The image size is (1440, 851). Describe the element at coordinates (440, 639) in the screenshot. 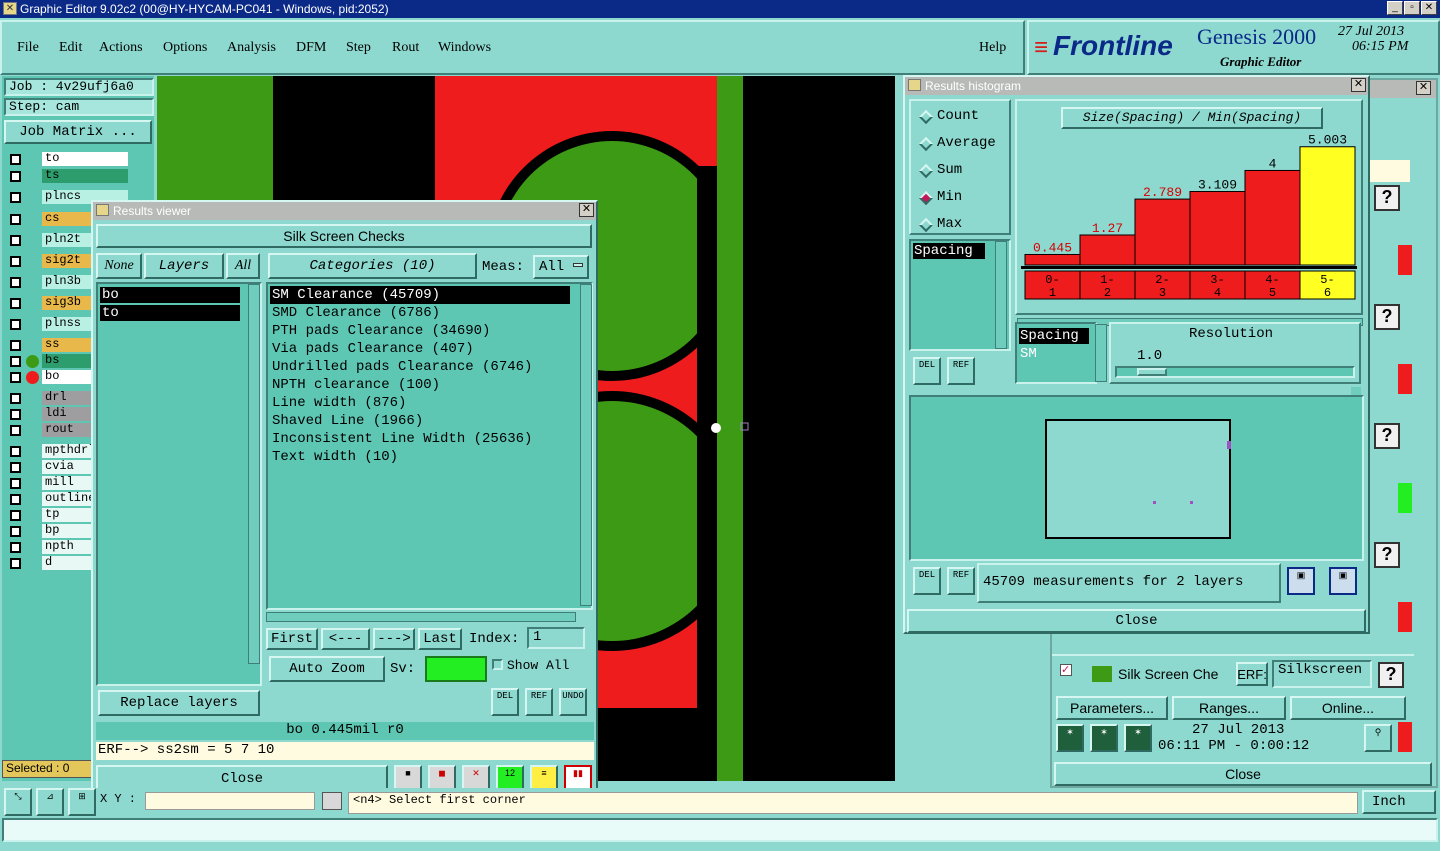

I see `last-button: Last` at that location.